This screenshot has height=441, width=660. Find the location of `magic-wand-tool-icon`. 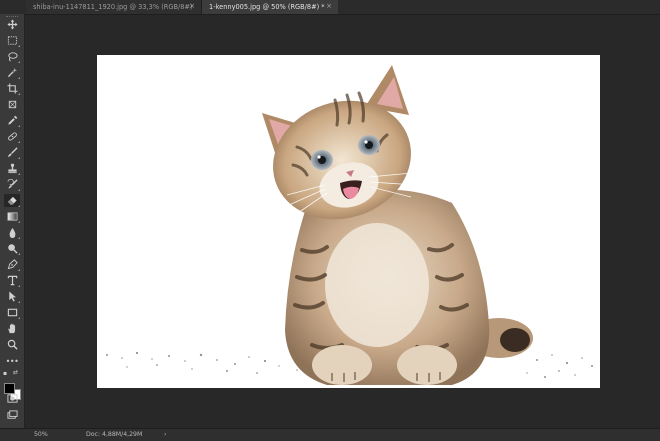

magic-wand-tool-icon is located at coordinates (12, 72).